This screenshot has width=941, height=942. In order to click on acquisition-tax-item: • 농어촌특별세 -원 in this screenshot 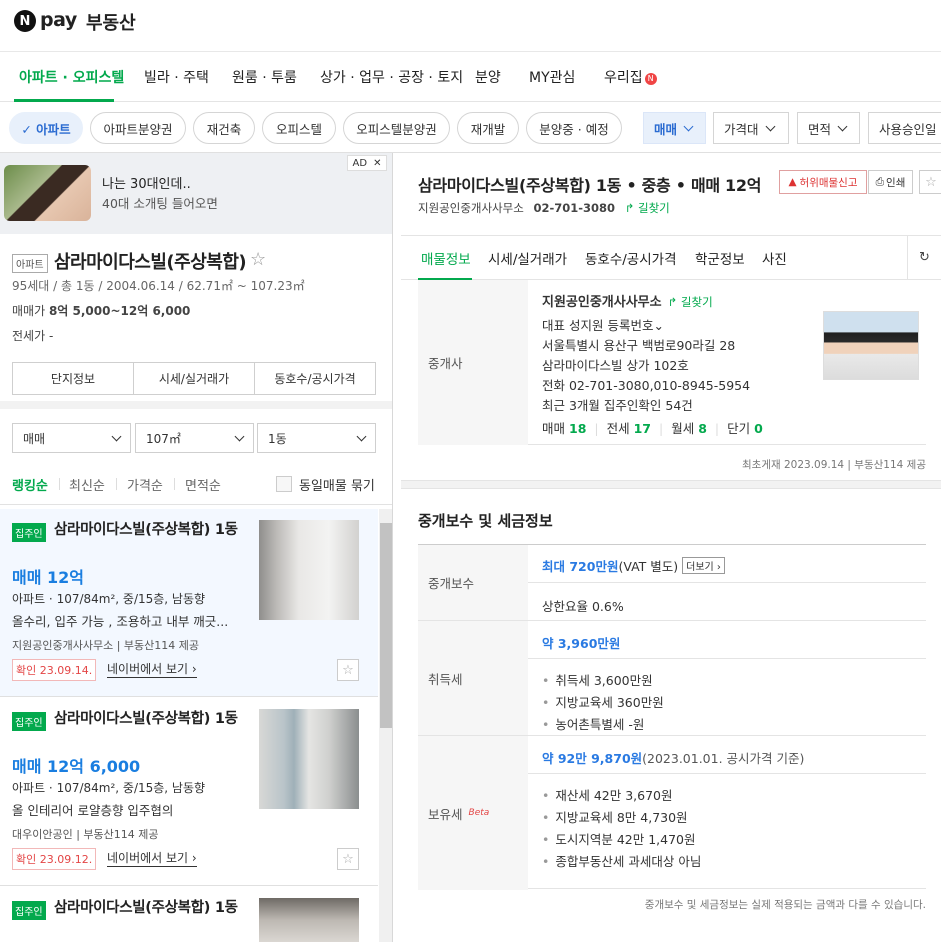, I will do `click(593, 724)`.